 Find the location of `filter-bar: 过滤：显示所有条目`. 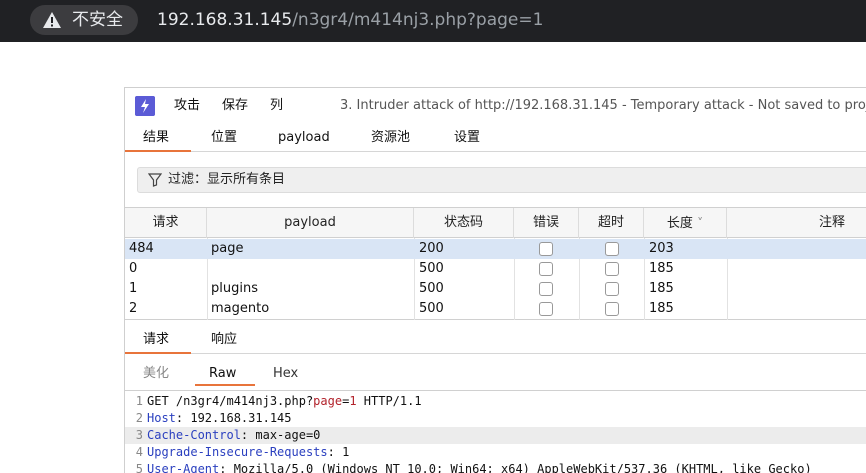

filter-bar: 过滤：显示所有条目 is located at coordinates (501, 180).